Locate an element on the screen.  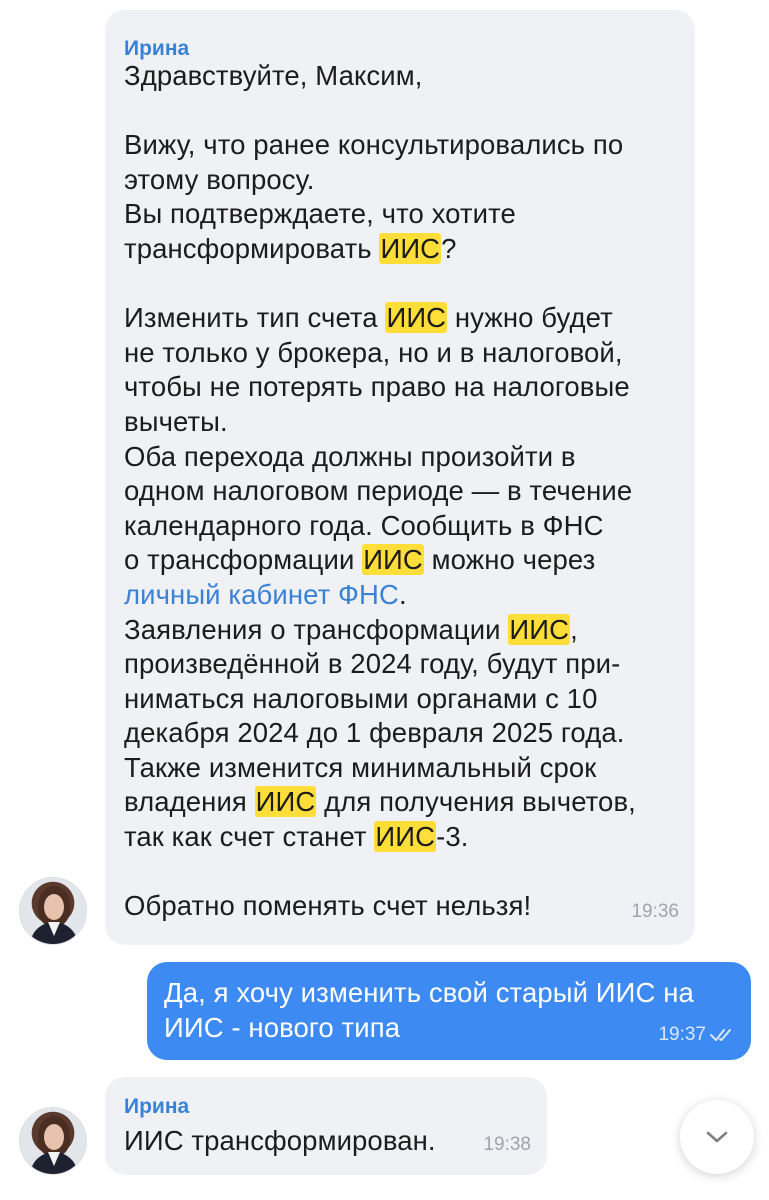
message-line: не только у брокера, но и в налоговой, is located at coordinates (380, 353).